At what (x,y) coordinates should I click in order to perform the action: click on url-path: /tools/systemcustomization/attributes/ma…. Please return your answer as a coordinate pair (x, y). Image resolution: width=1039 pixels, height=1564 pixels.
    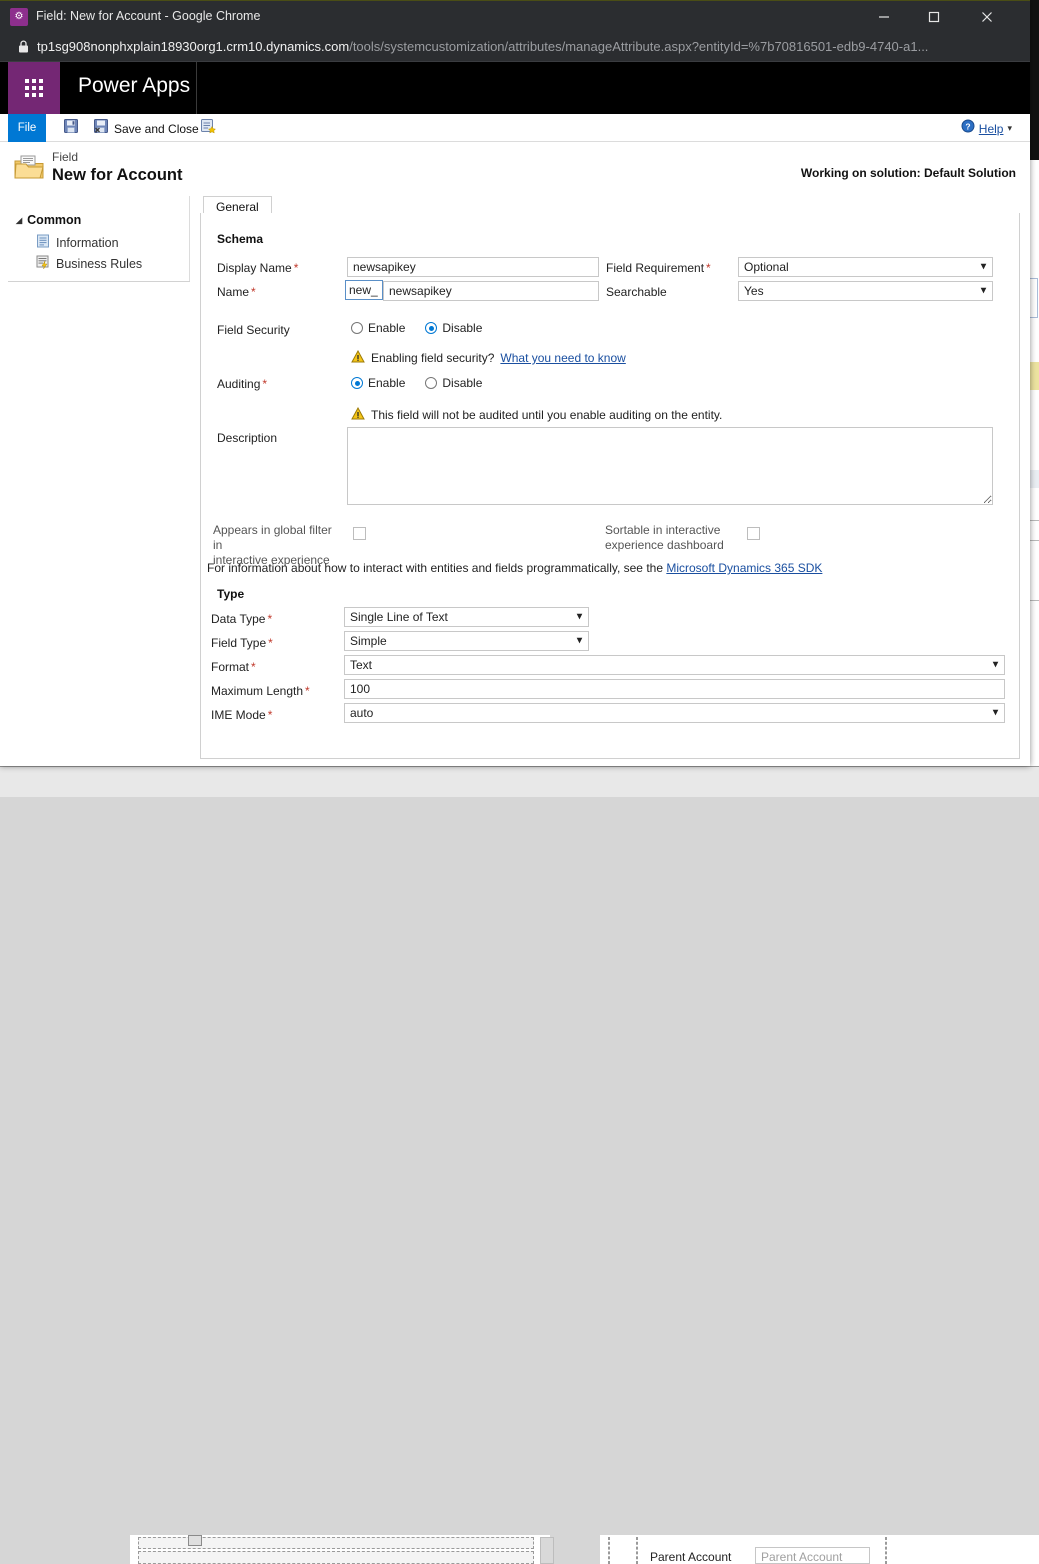
    Looking at the image, I should click on (638, 46).